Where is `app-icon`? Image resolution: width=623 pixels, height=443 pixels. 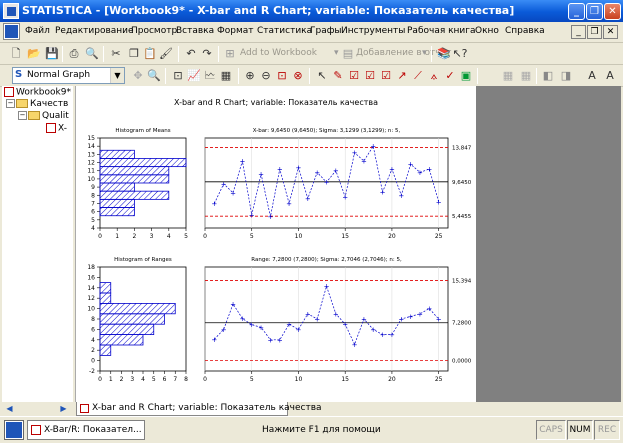 app-icon is located at coordinates (11, 11).